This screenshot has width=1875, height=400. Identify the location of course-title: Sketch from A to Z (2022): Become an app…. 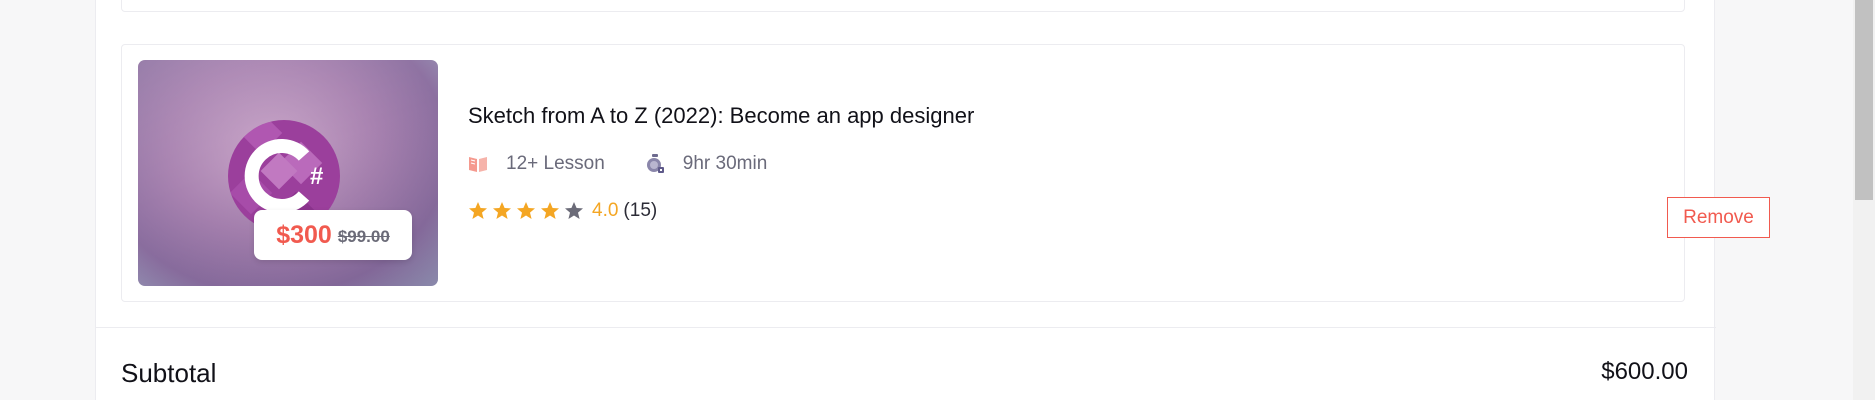
(721, 116).